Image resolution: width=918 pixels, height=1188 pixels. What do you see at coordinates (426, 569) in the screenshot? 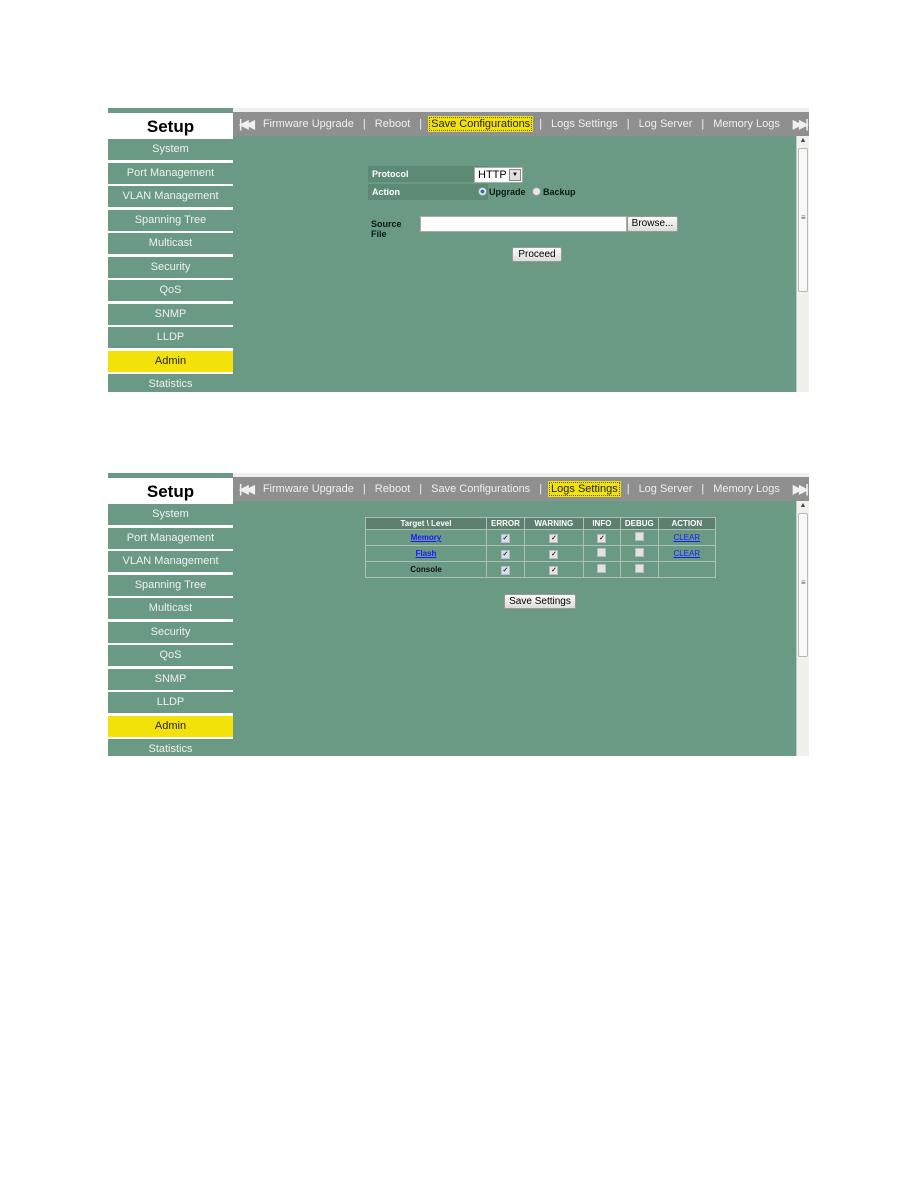
I see `target-cell: Console` at bounding box center [426, 569].